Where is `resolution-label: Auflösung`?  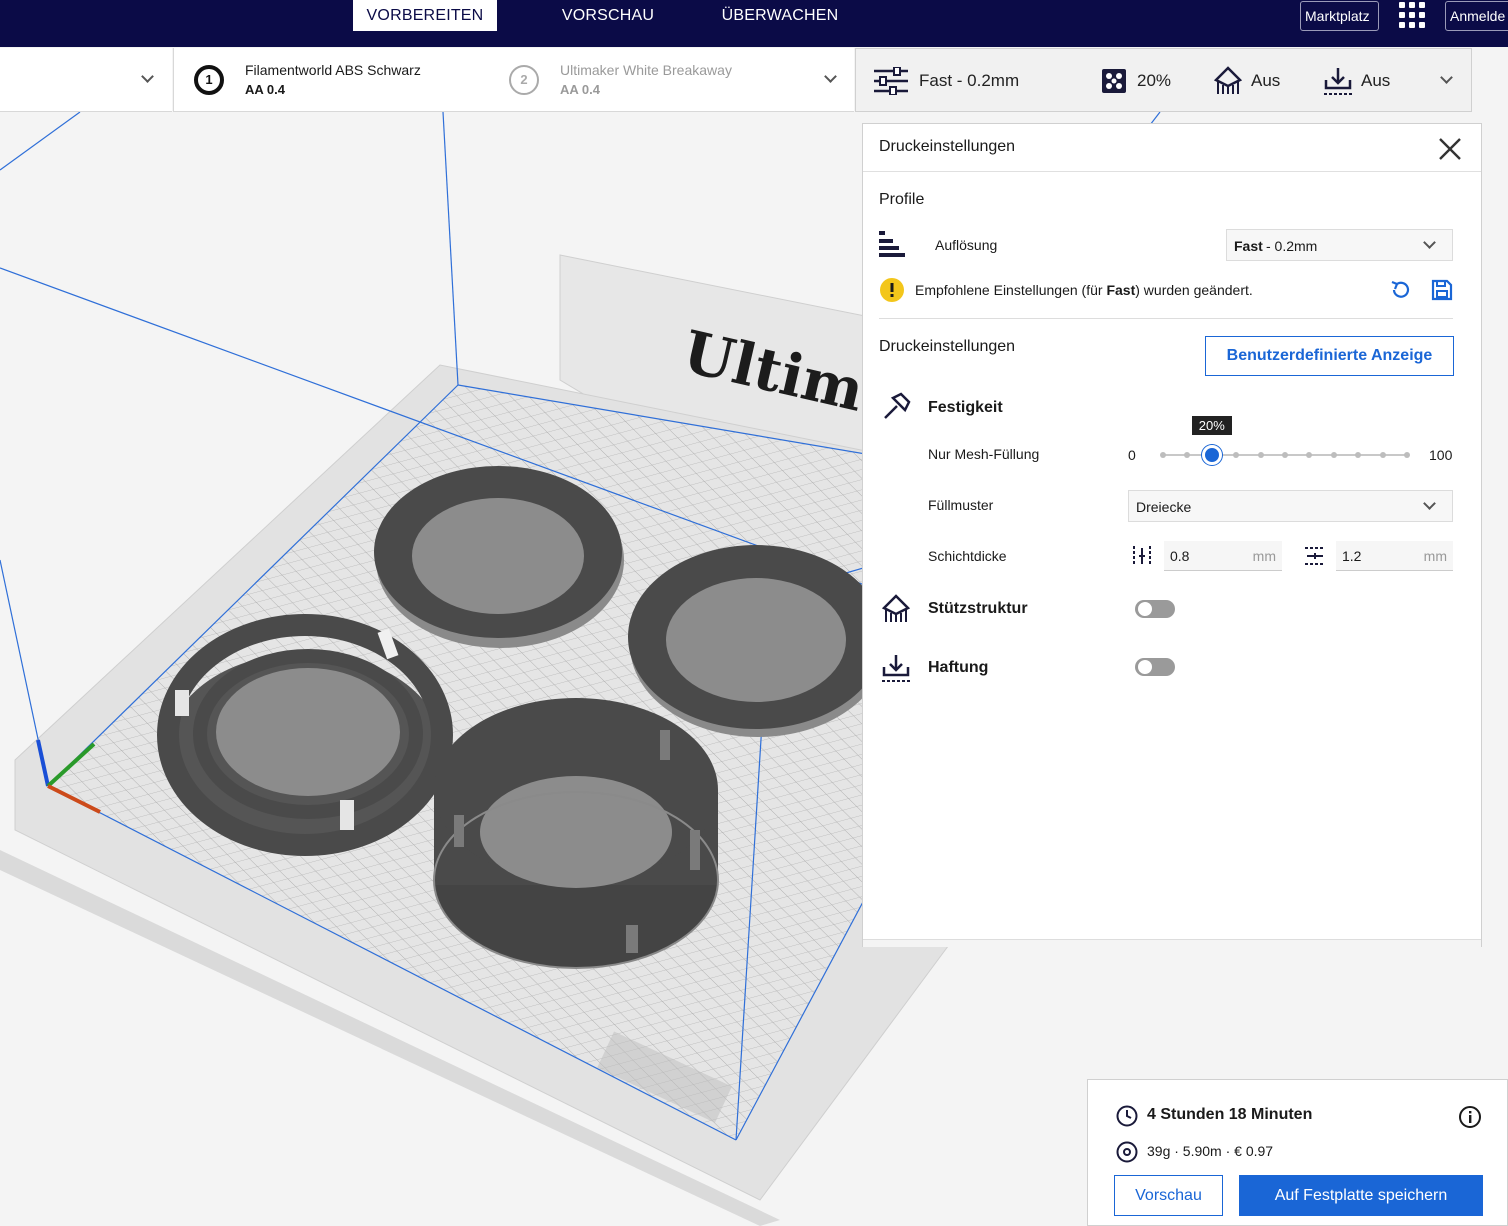 resolution-label: Auflösung is located at coordinates (966, 245).